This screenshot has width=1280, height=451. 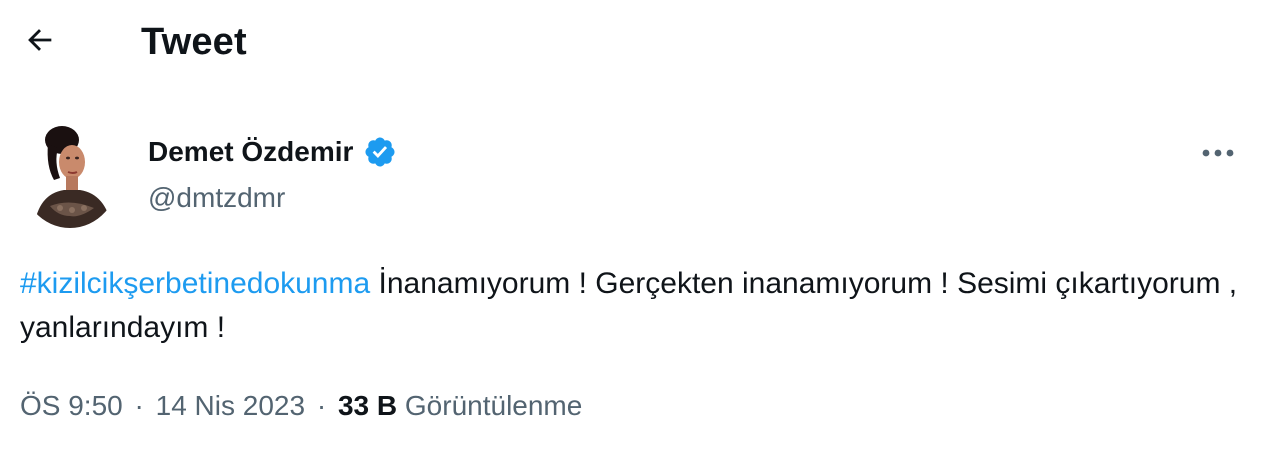 I want to click on back-button, so click(x=40, y=42).